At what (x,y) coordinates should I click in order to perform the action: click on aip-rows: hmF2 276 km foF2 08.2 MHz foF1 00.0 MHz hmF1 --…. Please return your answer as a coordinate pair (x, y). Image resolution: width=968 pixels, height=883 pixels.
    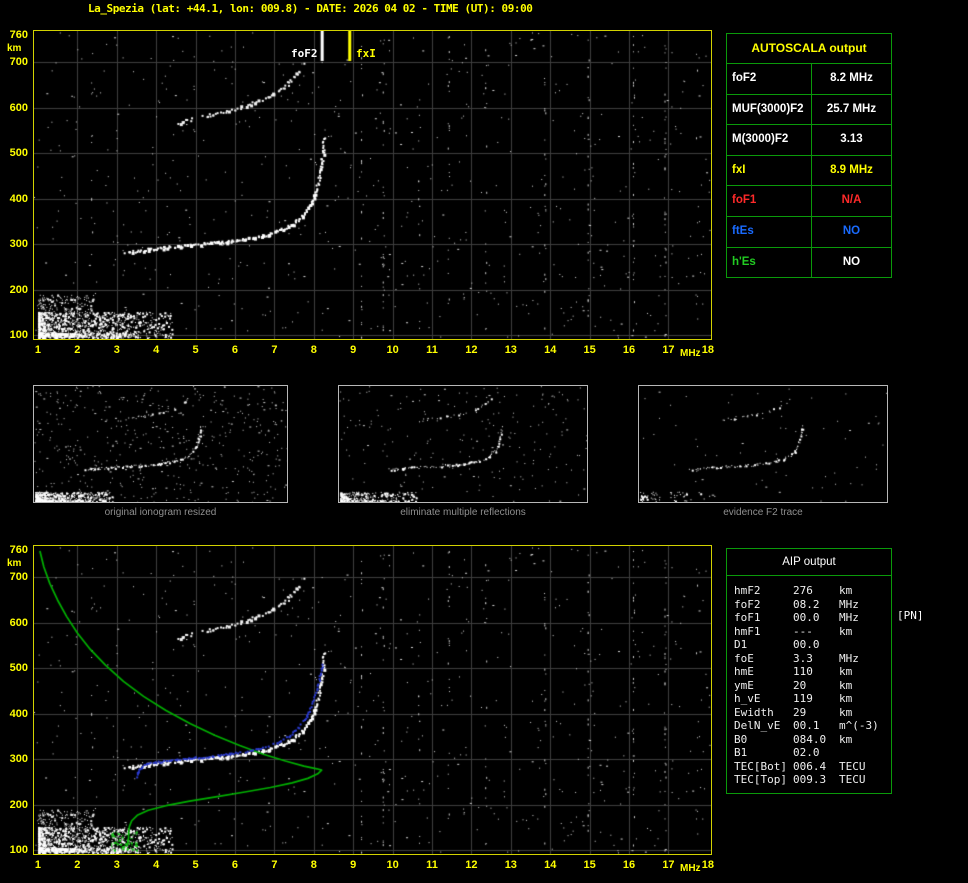
    Looking at the image, I should click on (809, 684).